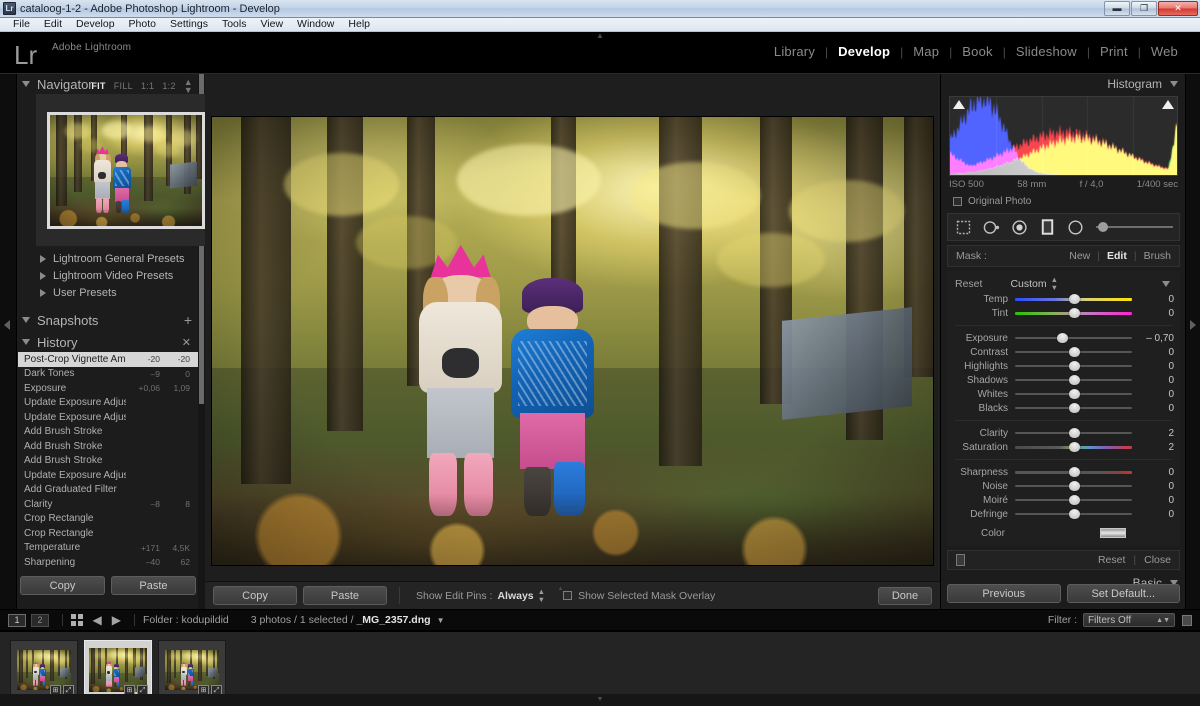  What do you see at coordinates (186, 342) in the screenshot?
I see `clear-history-button: ✕` at bounding box center [186, 342].